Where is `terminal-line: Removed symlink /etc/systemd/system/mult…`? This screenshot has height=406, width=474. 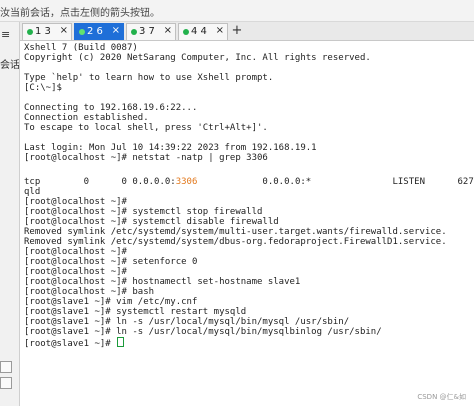
terminal-line: Removed symlink /etc/systemd/system/mult… is located at coordinates (235, 232).